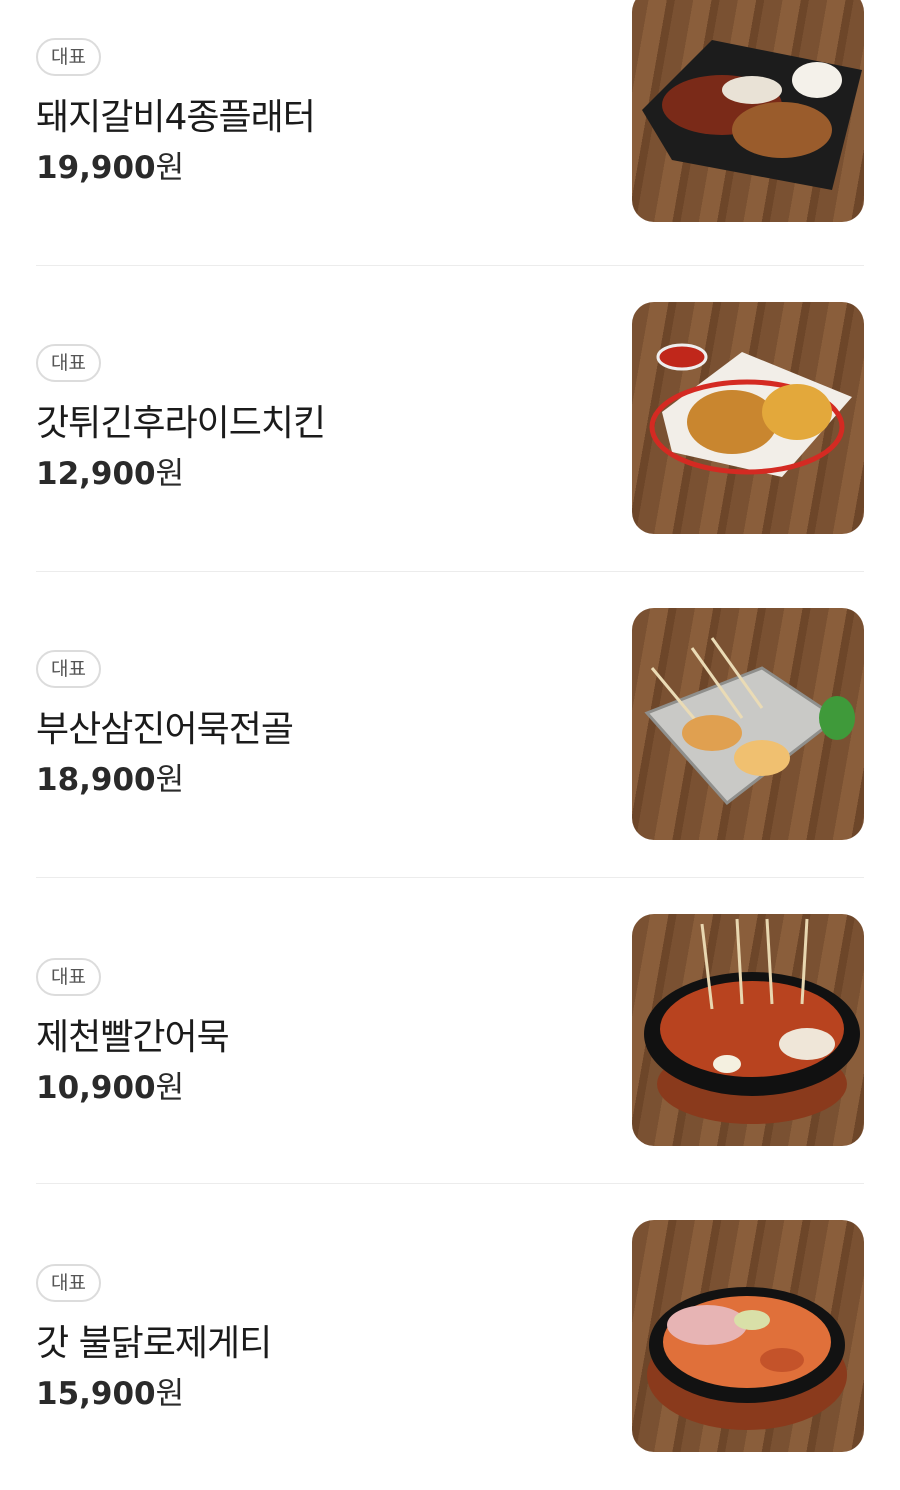 The image size is (900, 1490). What do you see at coordinates (176, 117) in the screenshot?
I see `menu-item-name: 돼지갈비4종플래터` at bounding box center [176, 117].